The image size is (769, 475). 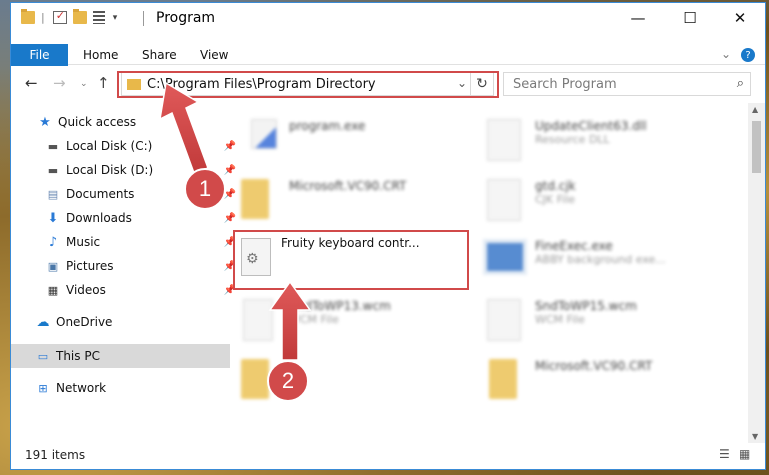 What do you see at coordinates (39, 55) in the screenshot?
I see `tab-file: File` at bounding box center [39, 55].